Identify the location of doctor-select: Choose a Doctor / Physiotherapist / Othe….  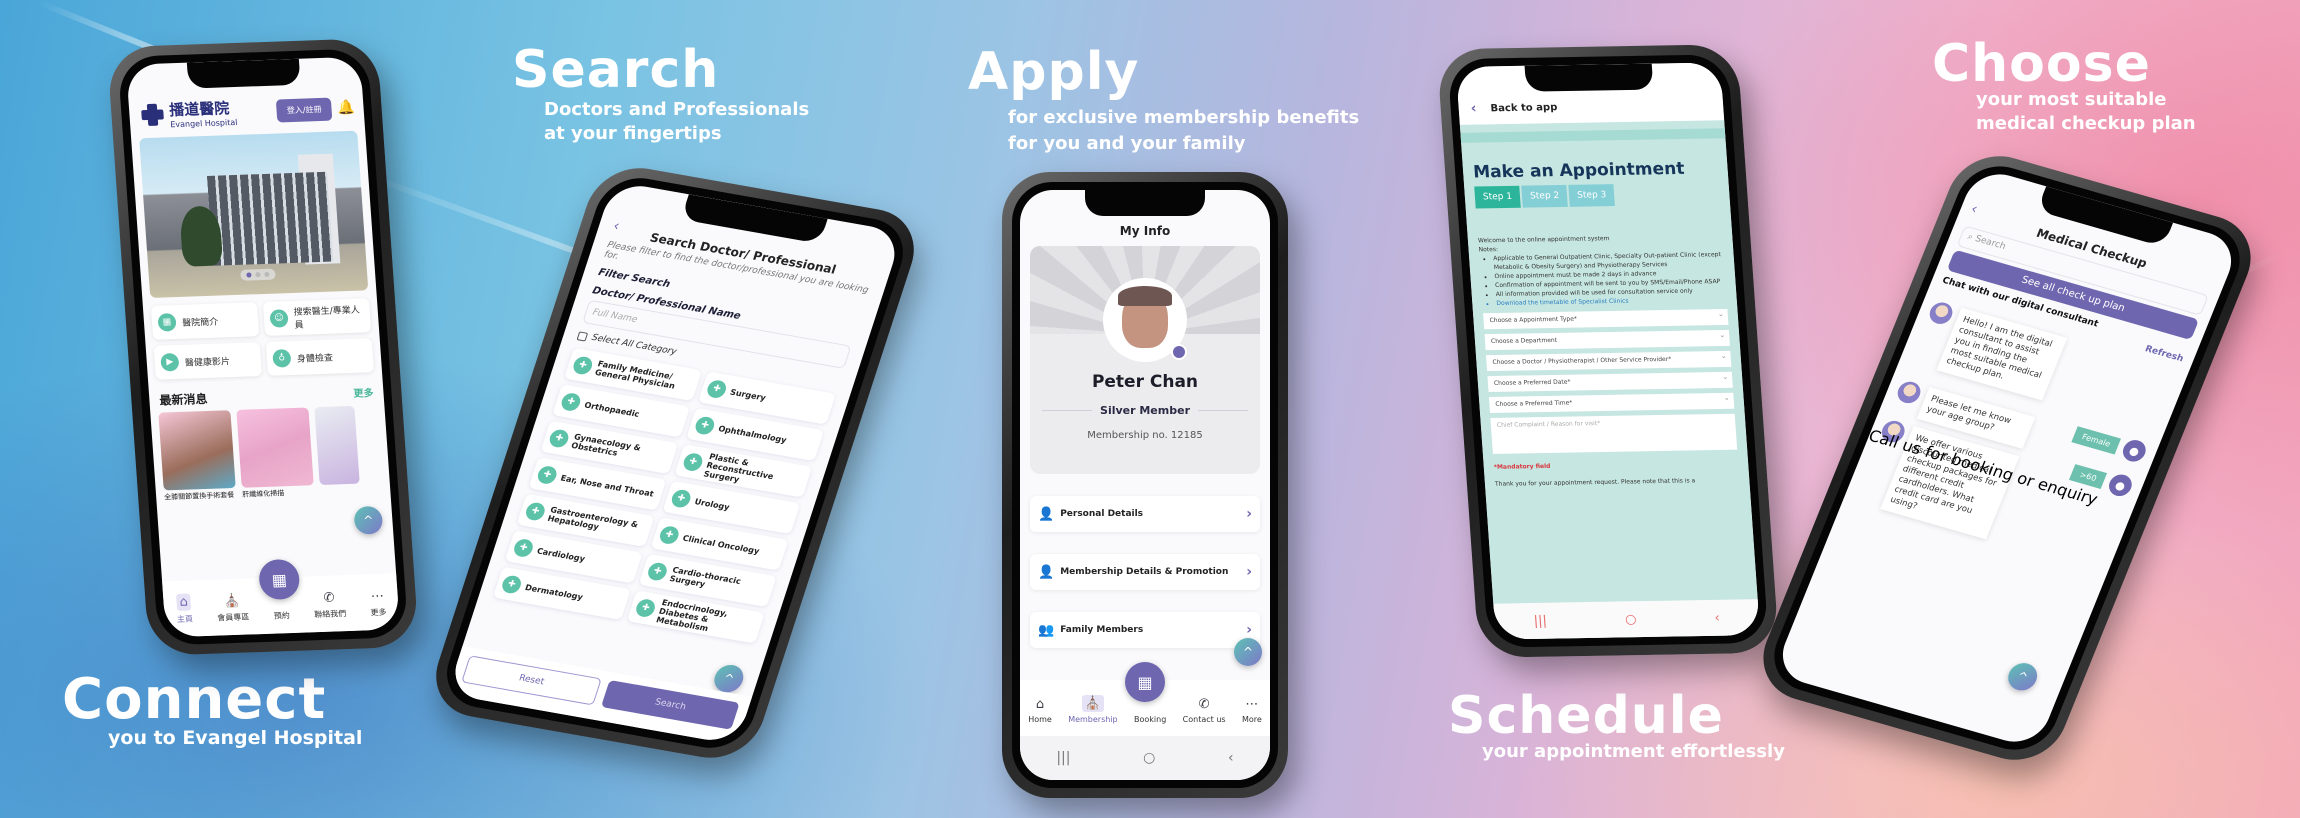
(1608, 361).